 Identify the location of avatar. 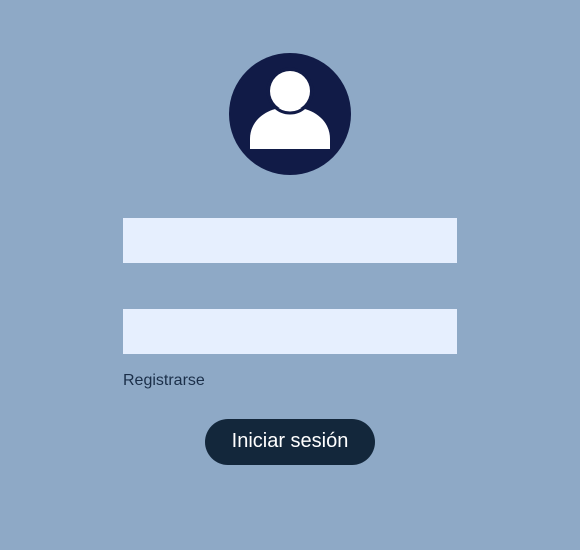
(290, 114).